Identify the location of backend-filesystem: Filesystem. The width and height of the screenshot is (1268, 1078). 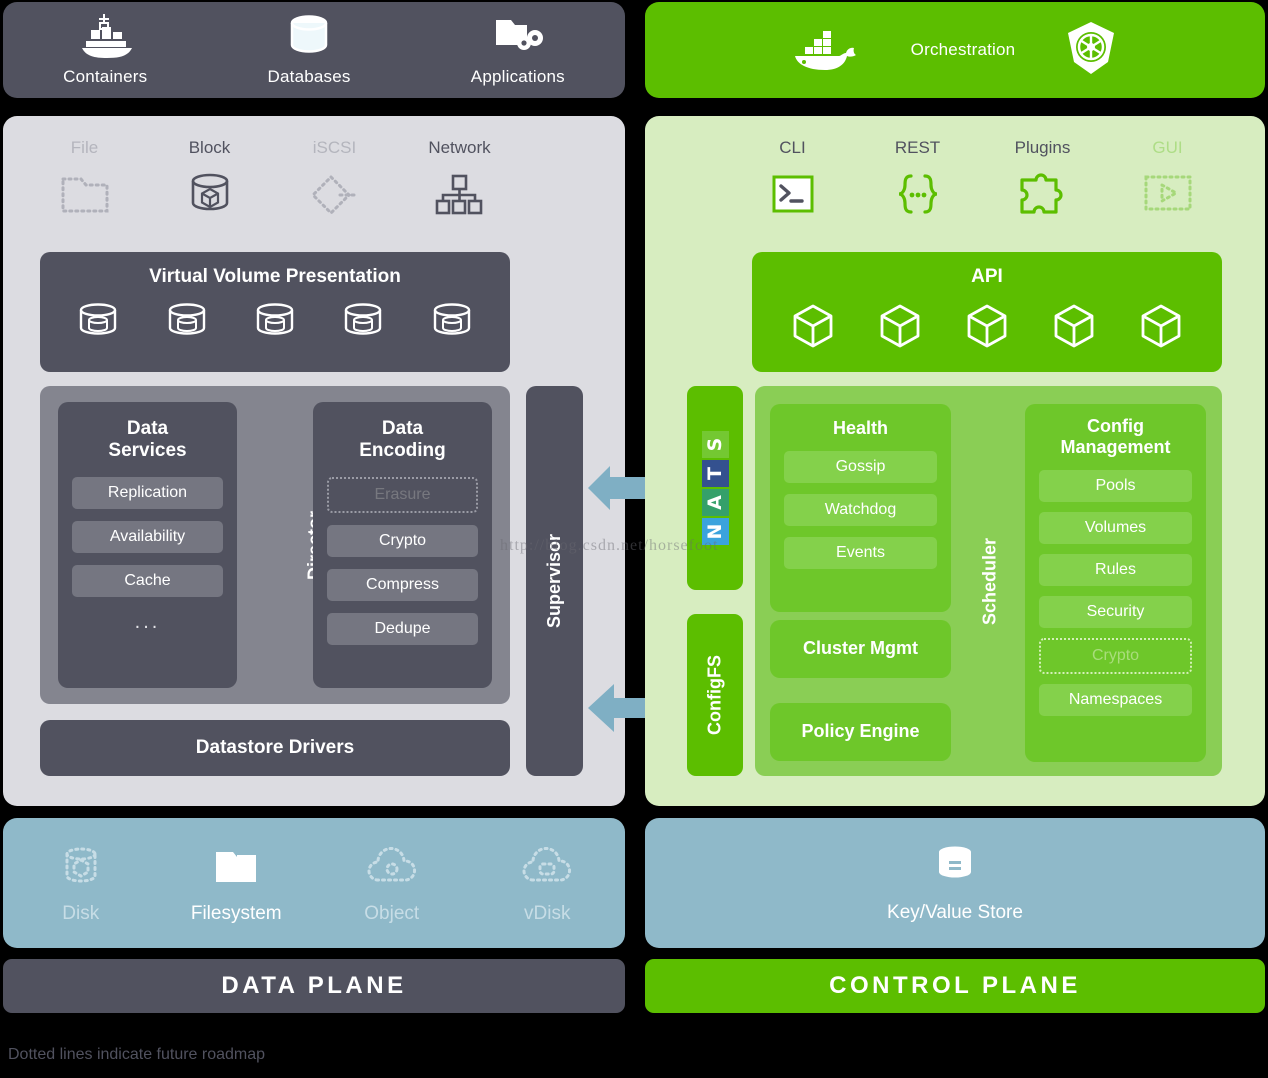
(236, 883).